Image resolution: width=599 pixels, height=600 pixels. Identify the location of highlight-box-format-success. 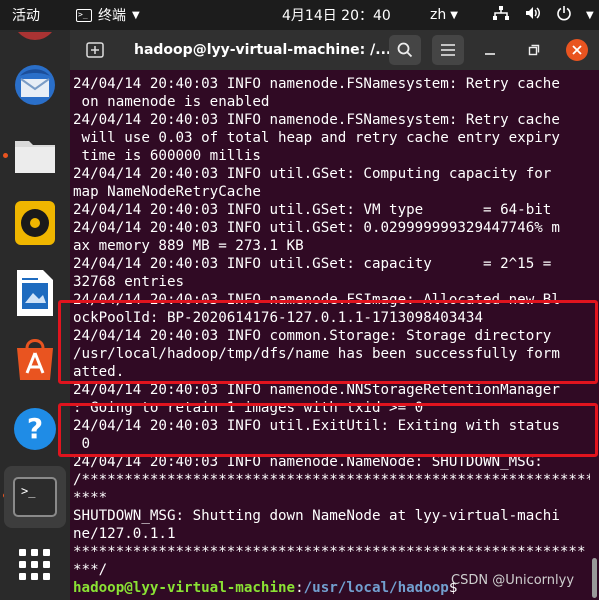
(328, 342).